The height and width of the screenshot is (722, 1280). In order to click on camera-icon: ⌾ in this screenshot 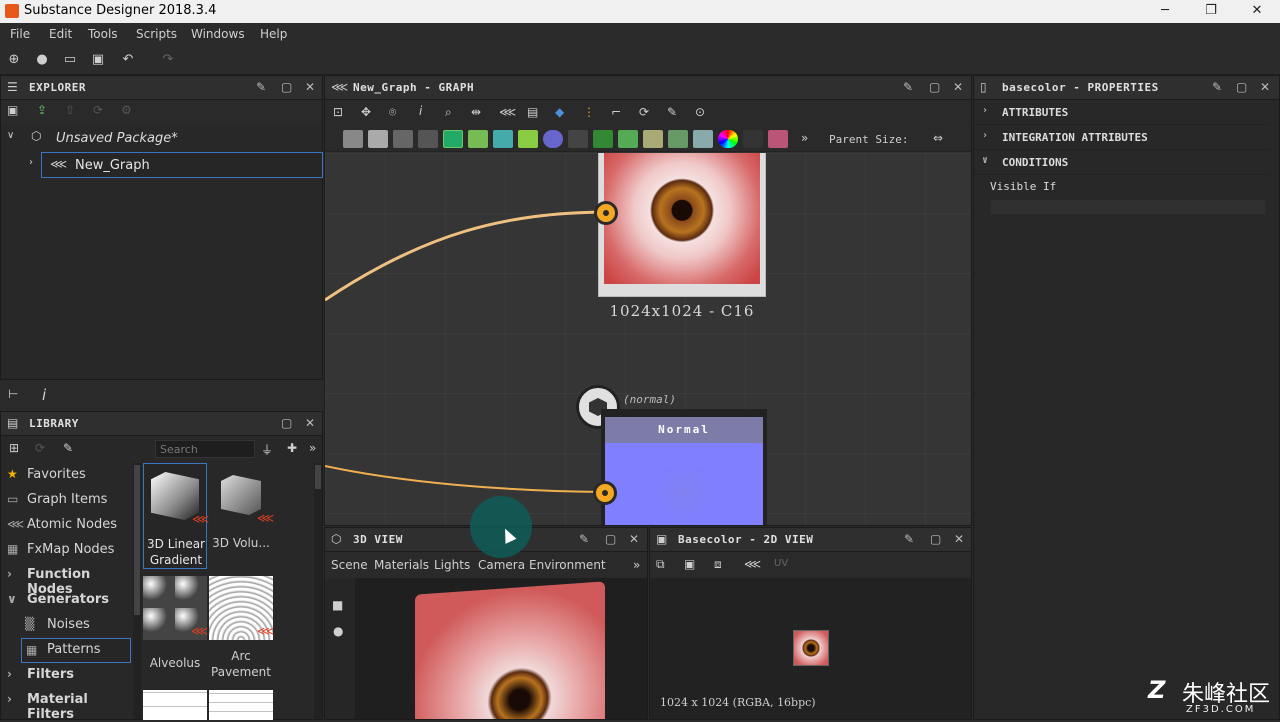, I will do `click(392, 112)`.